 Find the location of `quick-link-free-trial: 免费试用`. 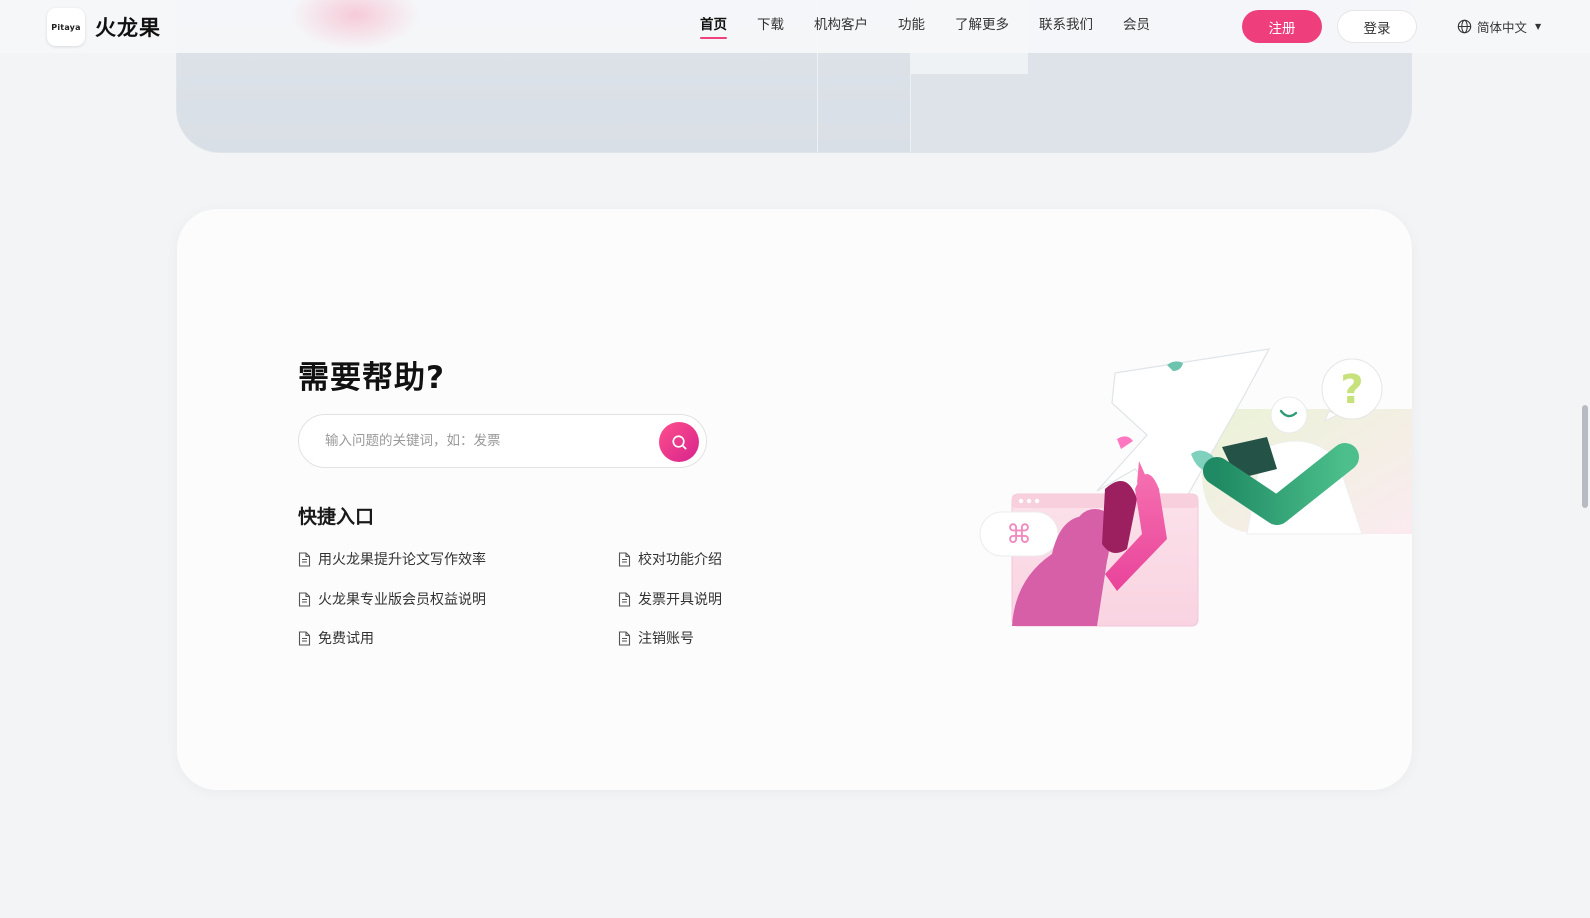

quick-link-free-trial: 免费试用 is located at coordinates (336, 638).